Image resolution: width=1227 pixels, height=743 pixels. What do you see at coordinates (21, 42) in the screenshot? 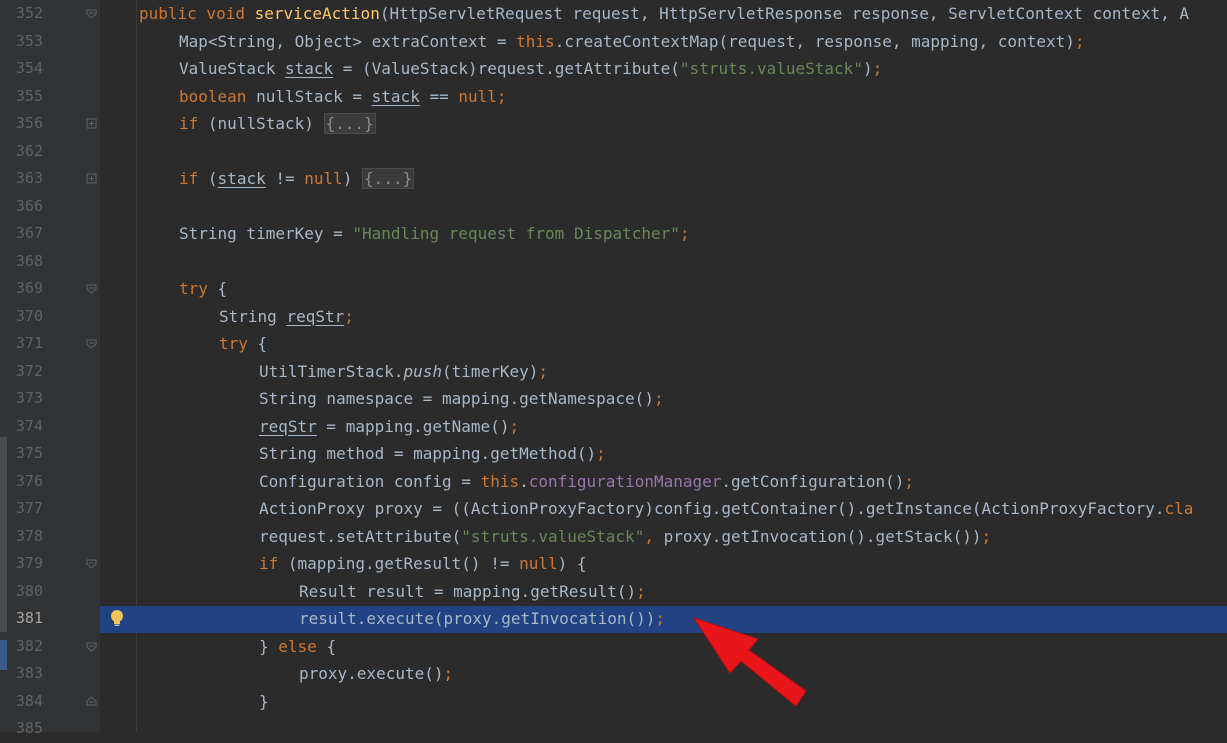
I see `line-number: 353` at bounding box center [21, 42].